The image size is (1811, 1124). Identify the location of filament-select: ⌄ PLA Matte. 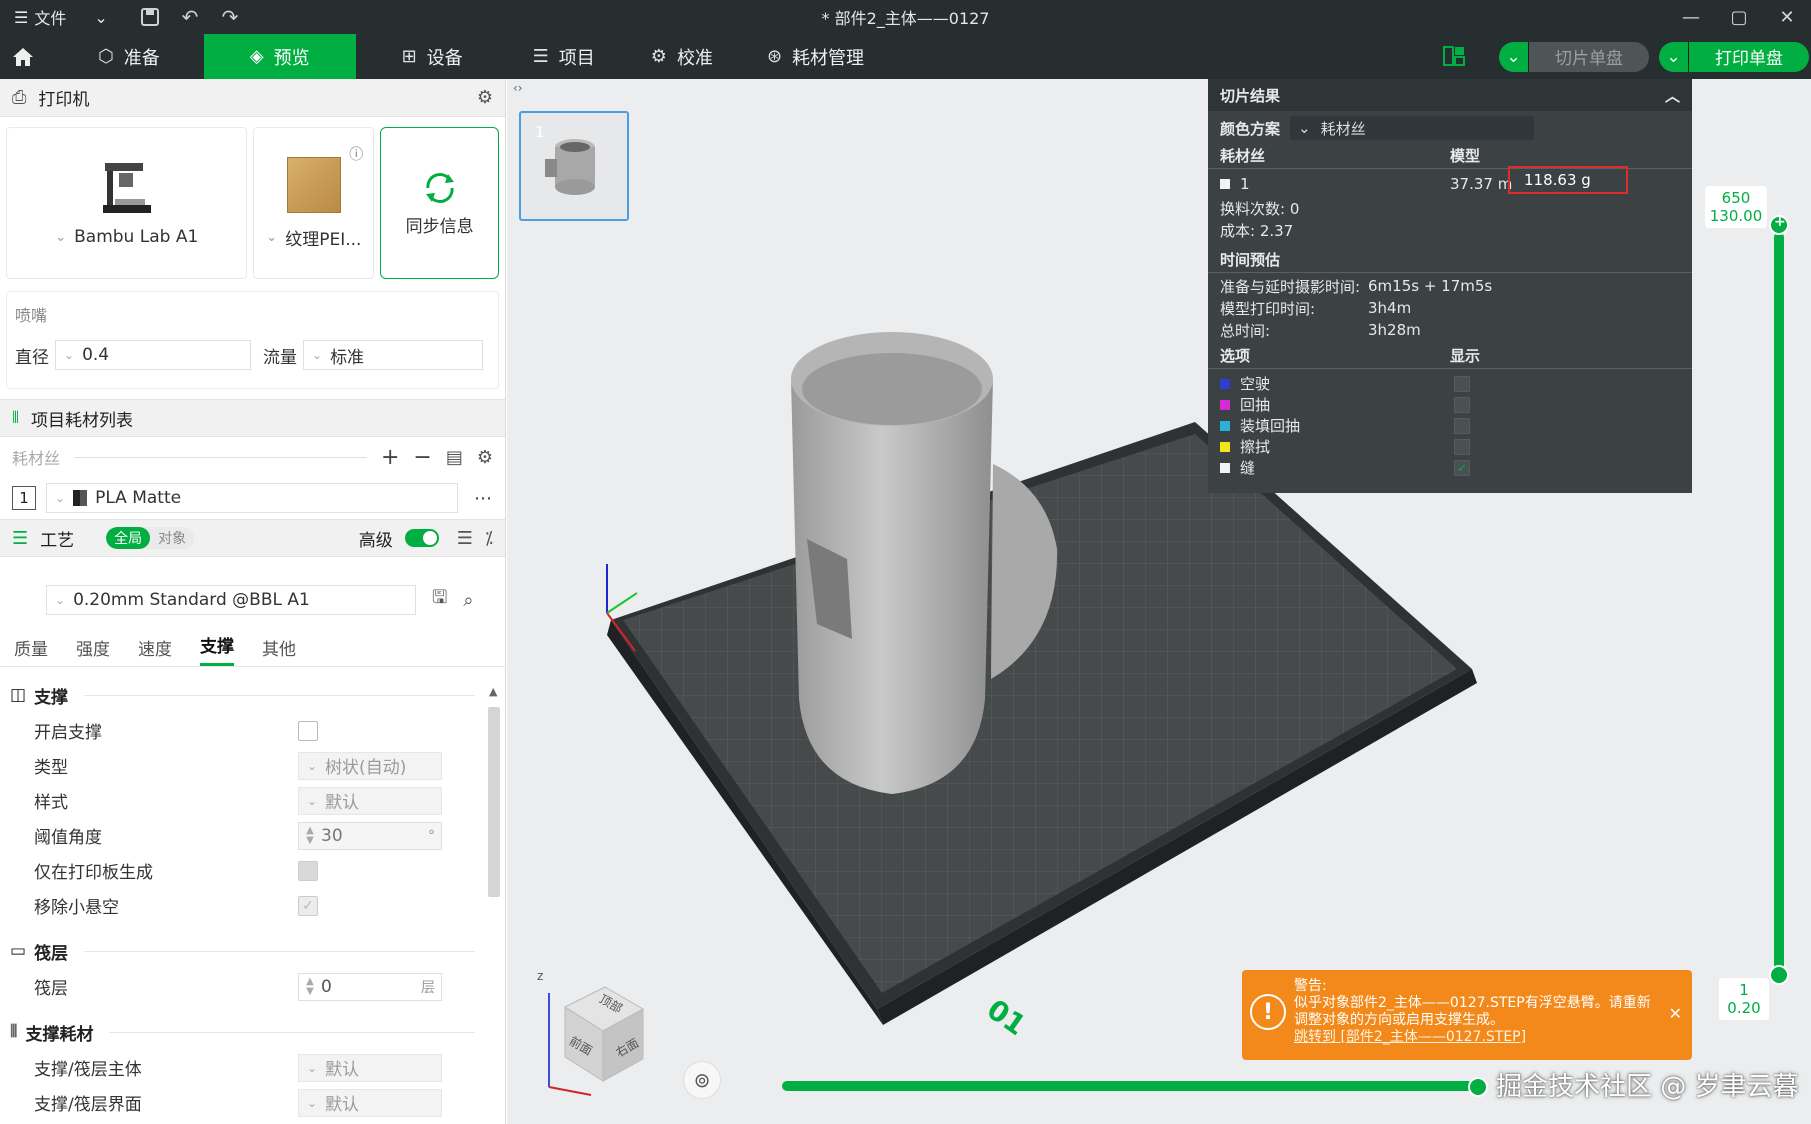
(252, 498).